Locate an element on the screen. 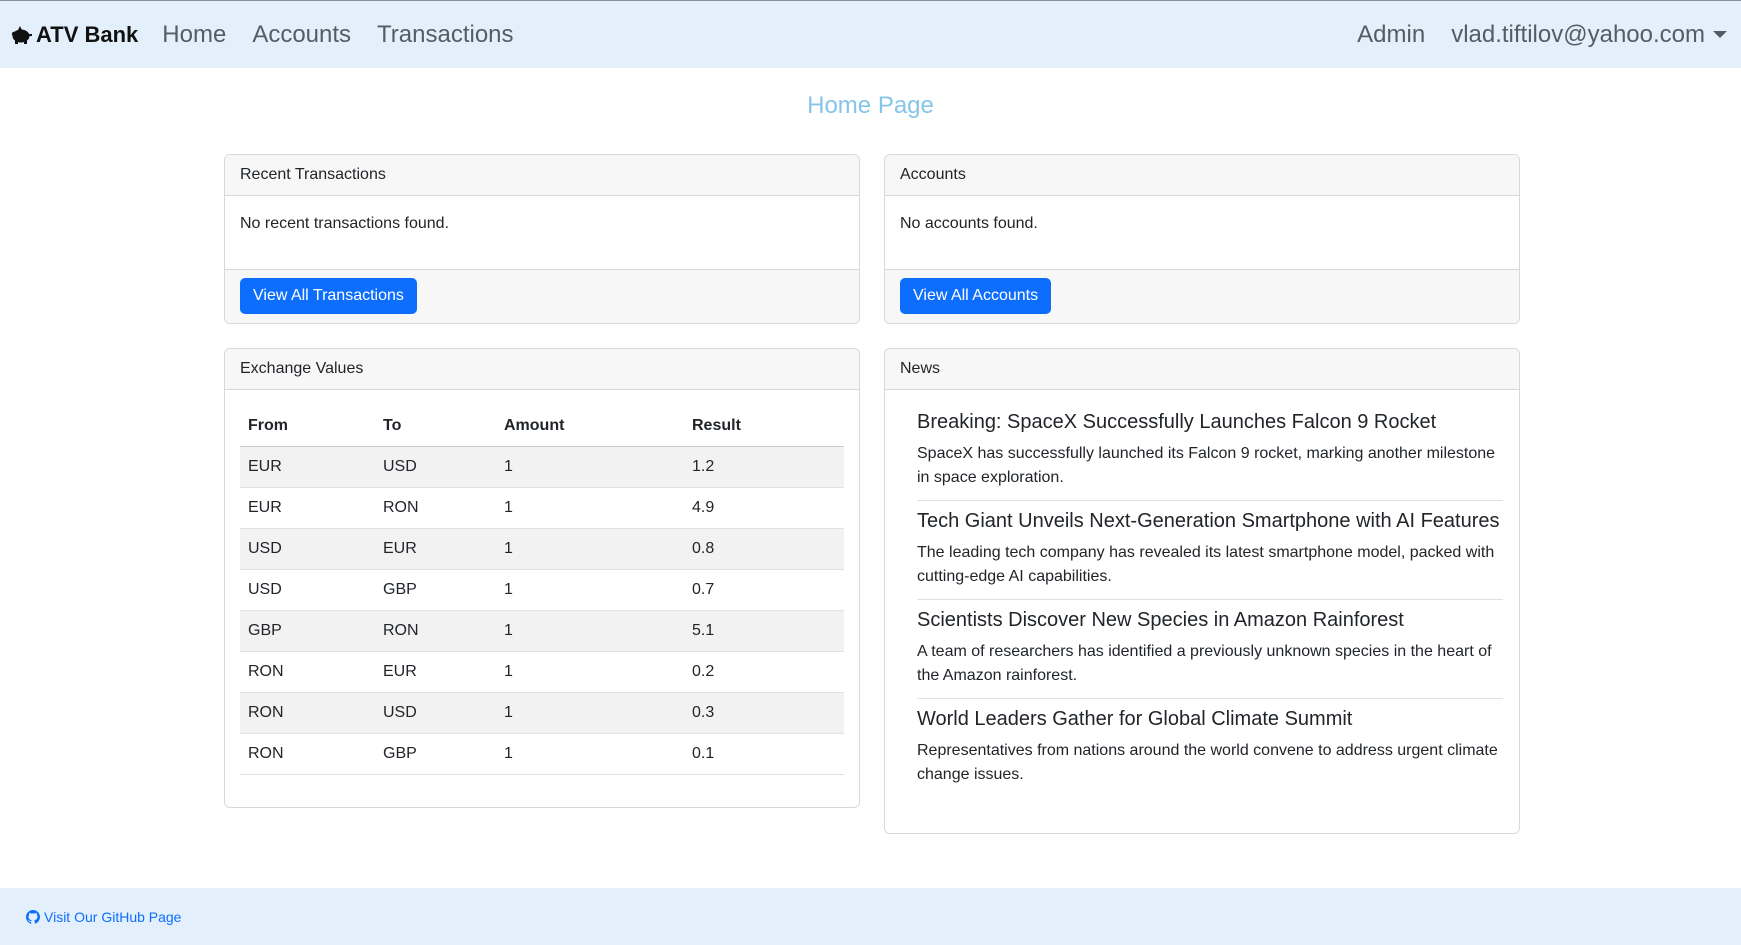 The height and width of the screenshot is (945, 1741). card-footer: View All Accounts is located at coordinates (1202, 296).